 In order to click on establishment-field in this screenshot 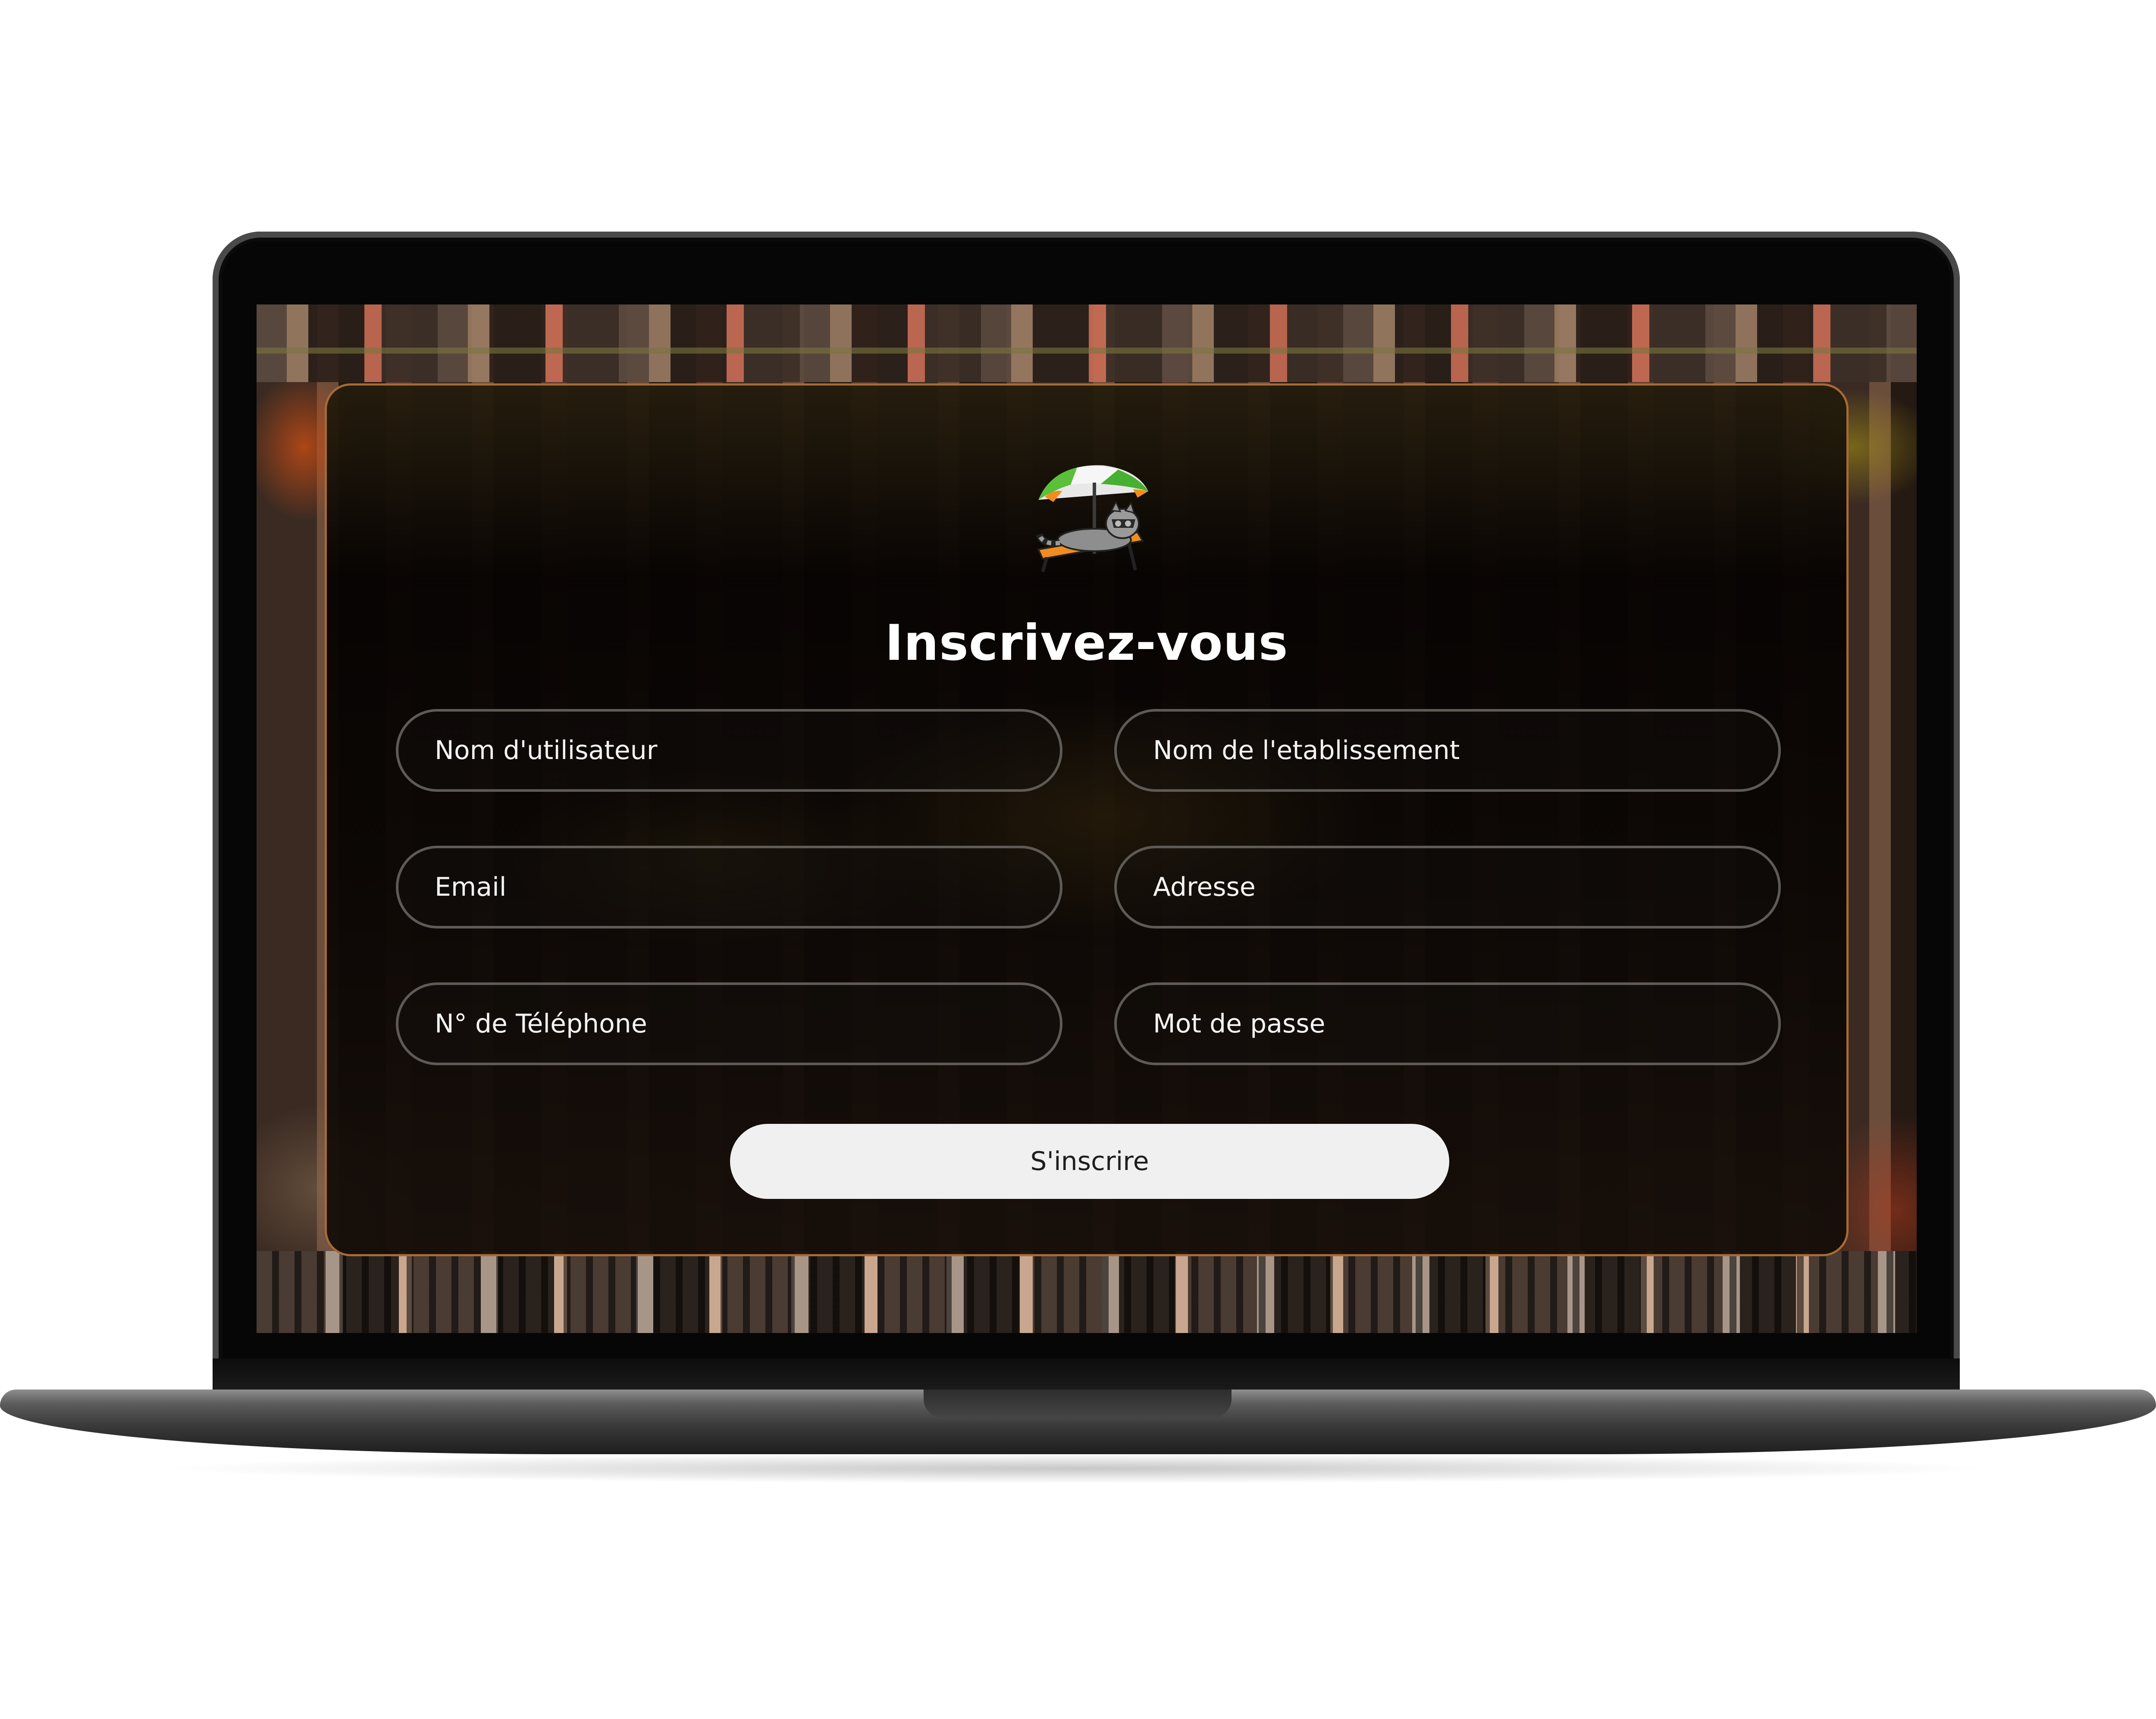, I will do `click(1447, 751)`.